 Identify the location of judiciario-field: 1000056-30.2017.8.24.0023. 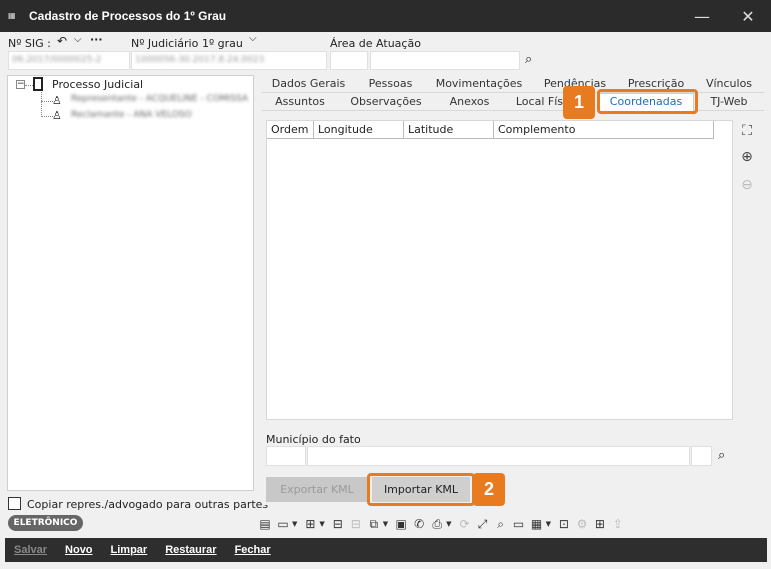
(229, 60).